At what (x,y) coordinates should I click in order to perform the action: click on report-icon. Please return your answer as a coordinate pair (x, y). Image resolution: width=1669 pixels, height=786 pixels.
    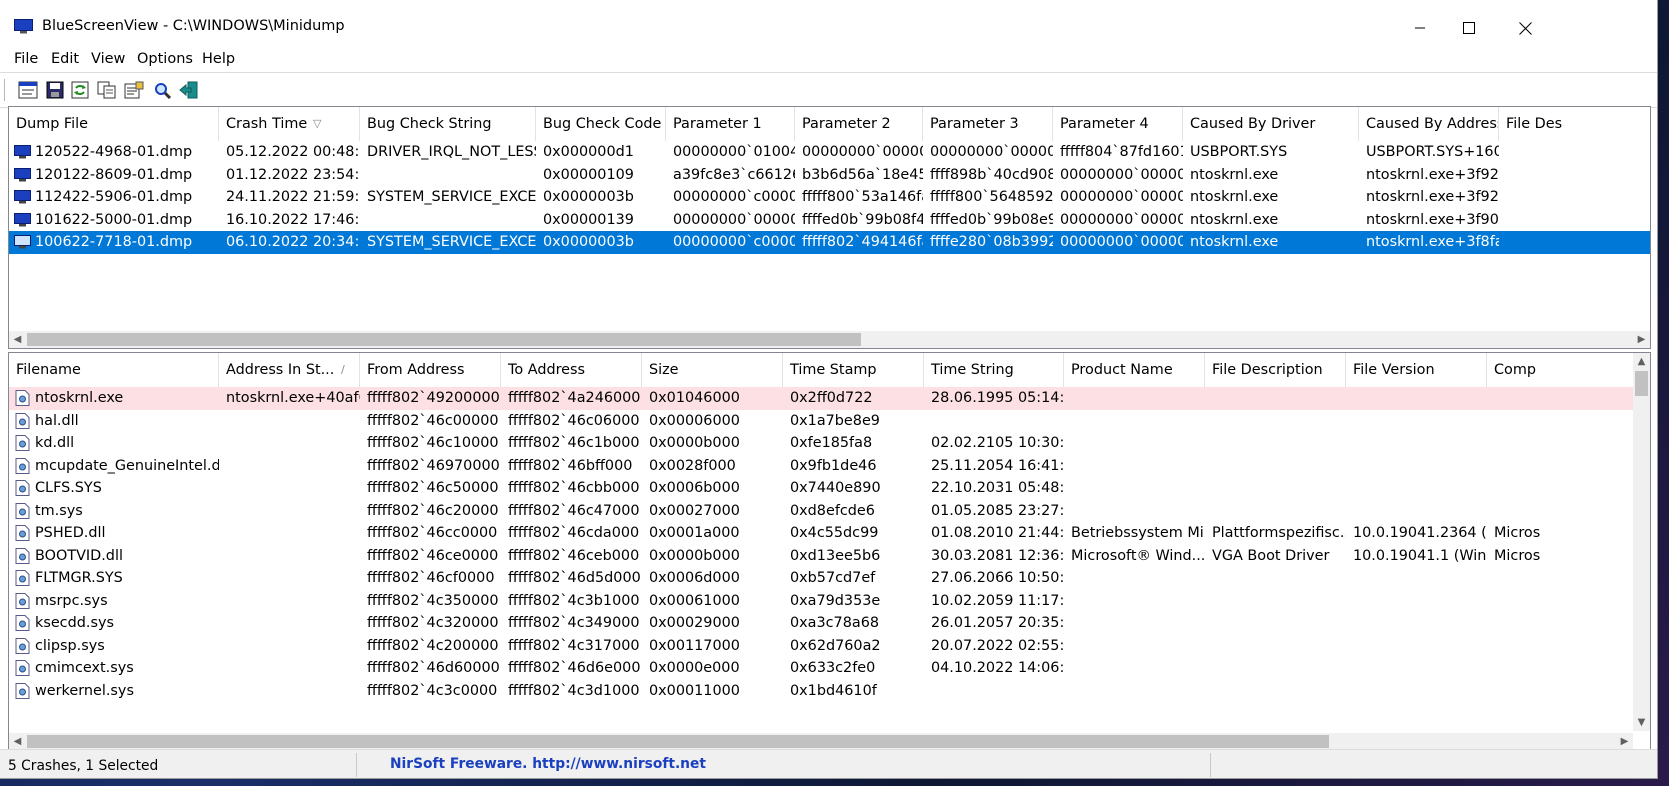
    Looking at the image, I should click on (134, 90).